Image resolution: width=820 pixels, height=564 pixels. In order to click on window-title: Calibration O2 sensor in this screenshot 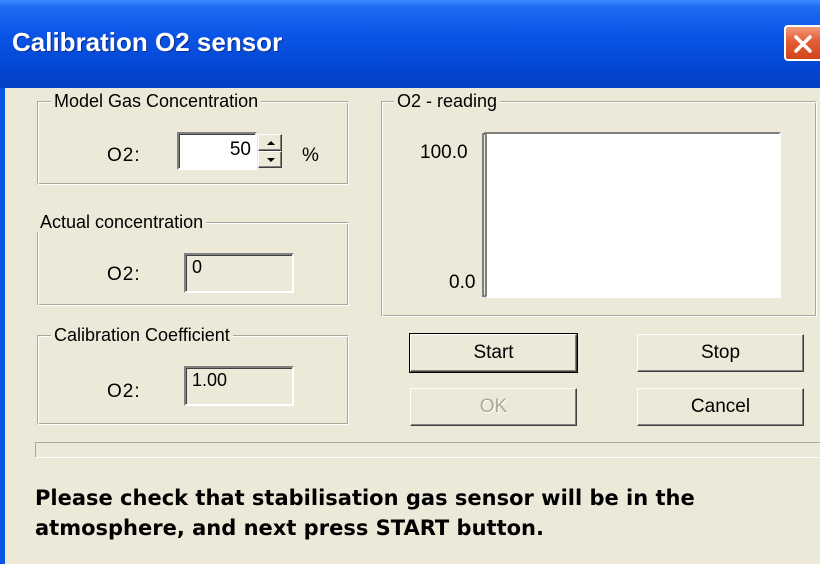, I will do `click(147, 42)`.